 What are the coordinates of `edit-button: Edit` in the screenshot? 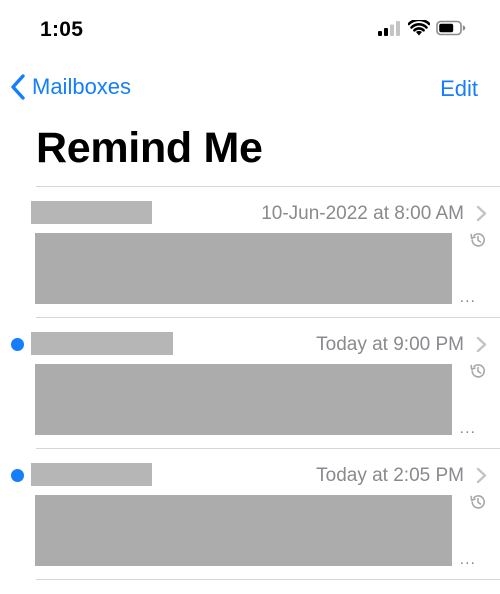 It's located at (459, 89).